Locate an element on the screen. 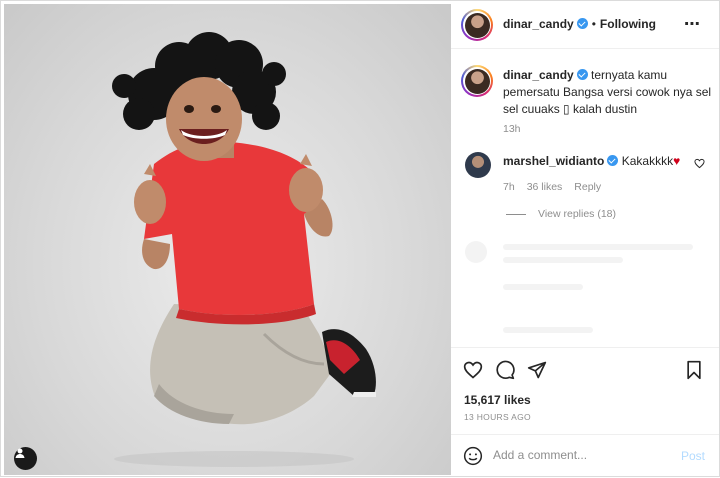  like-heart-icon is located at coordinates (473, 371).